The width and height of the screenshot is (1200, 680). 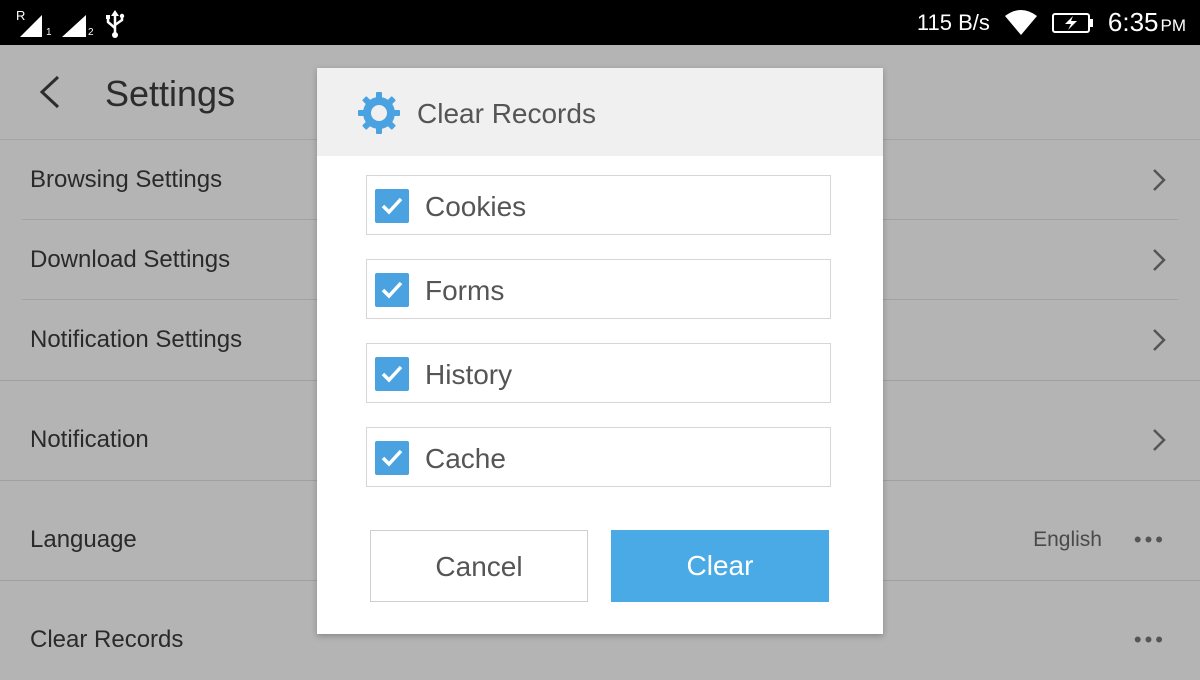 I want to click on option-label: Forms, so click(x=465, y=290).